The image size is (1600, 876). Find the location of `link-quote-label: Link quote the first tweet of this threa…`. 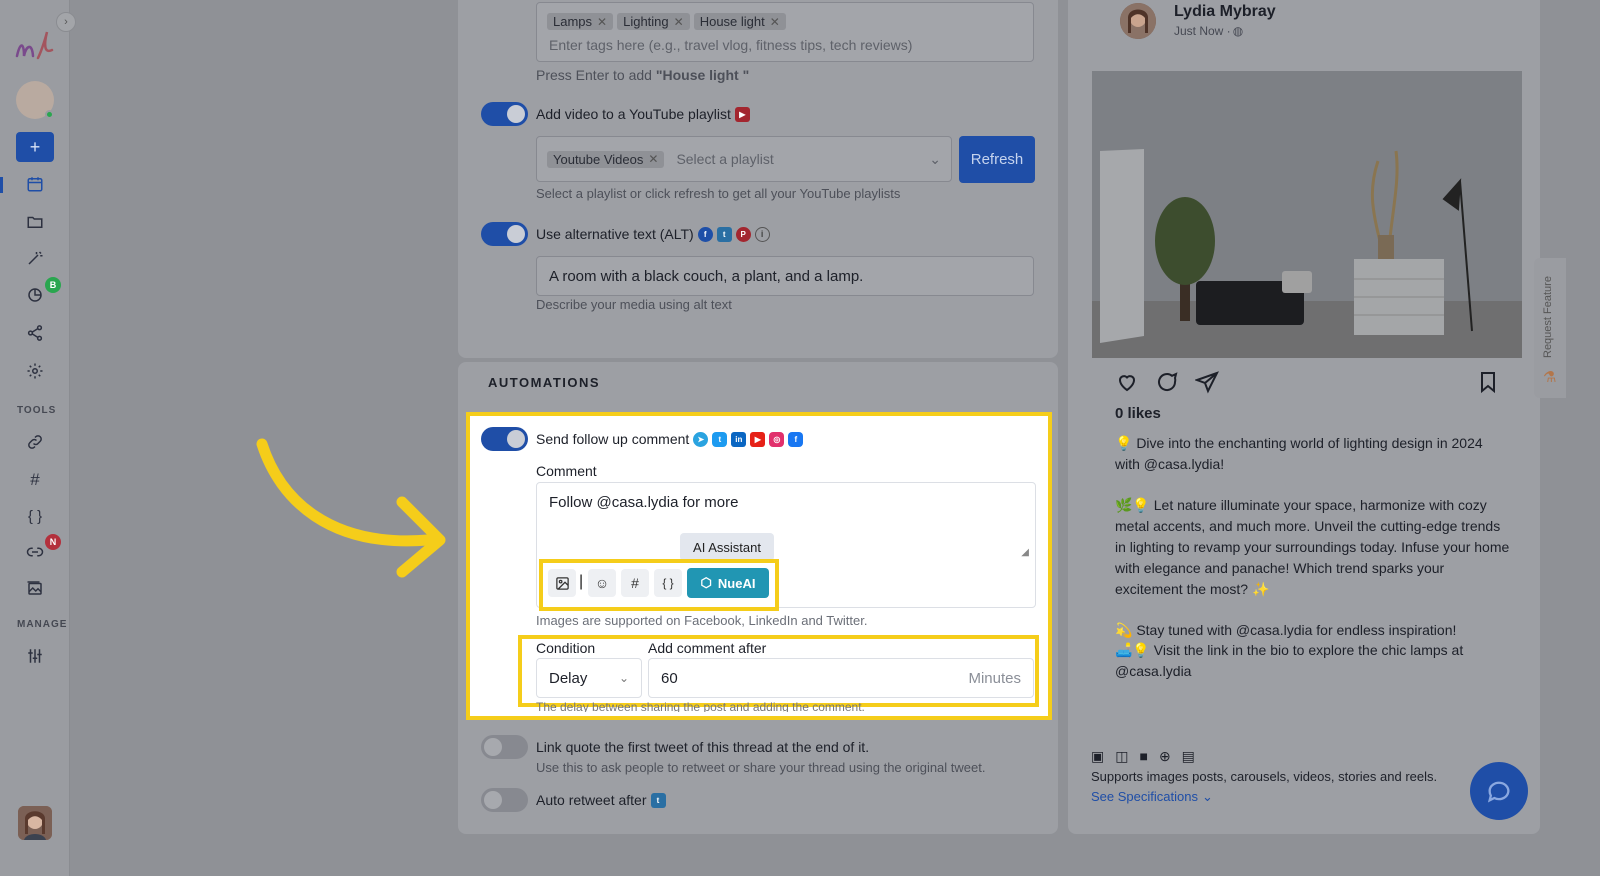

link-quote-label: Link quote the first tweet of this threa… is located at coordinates (703, 747).